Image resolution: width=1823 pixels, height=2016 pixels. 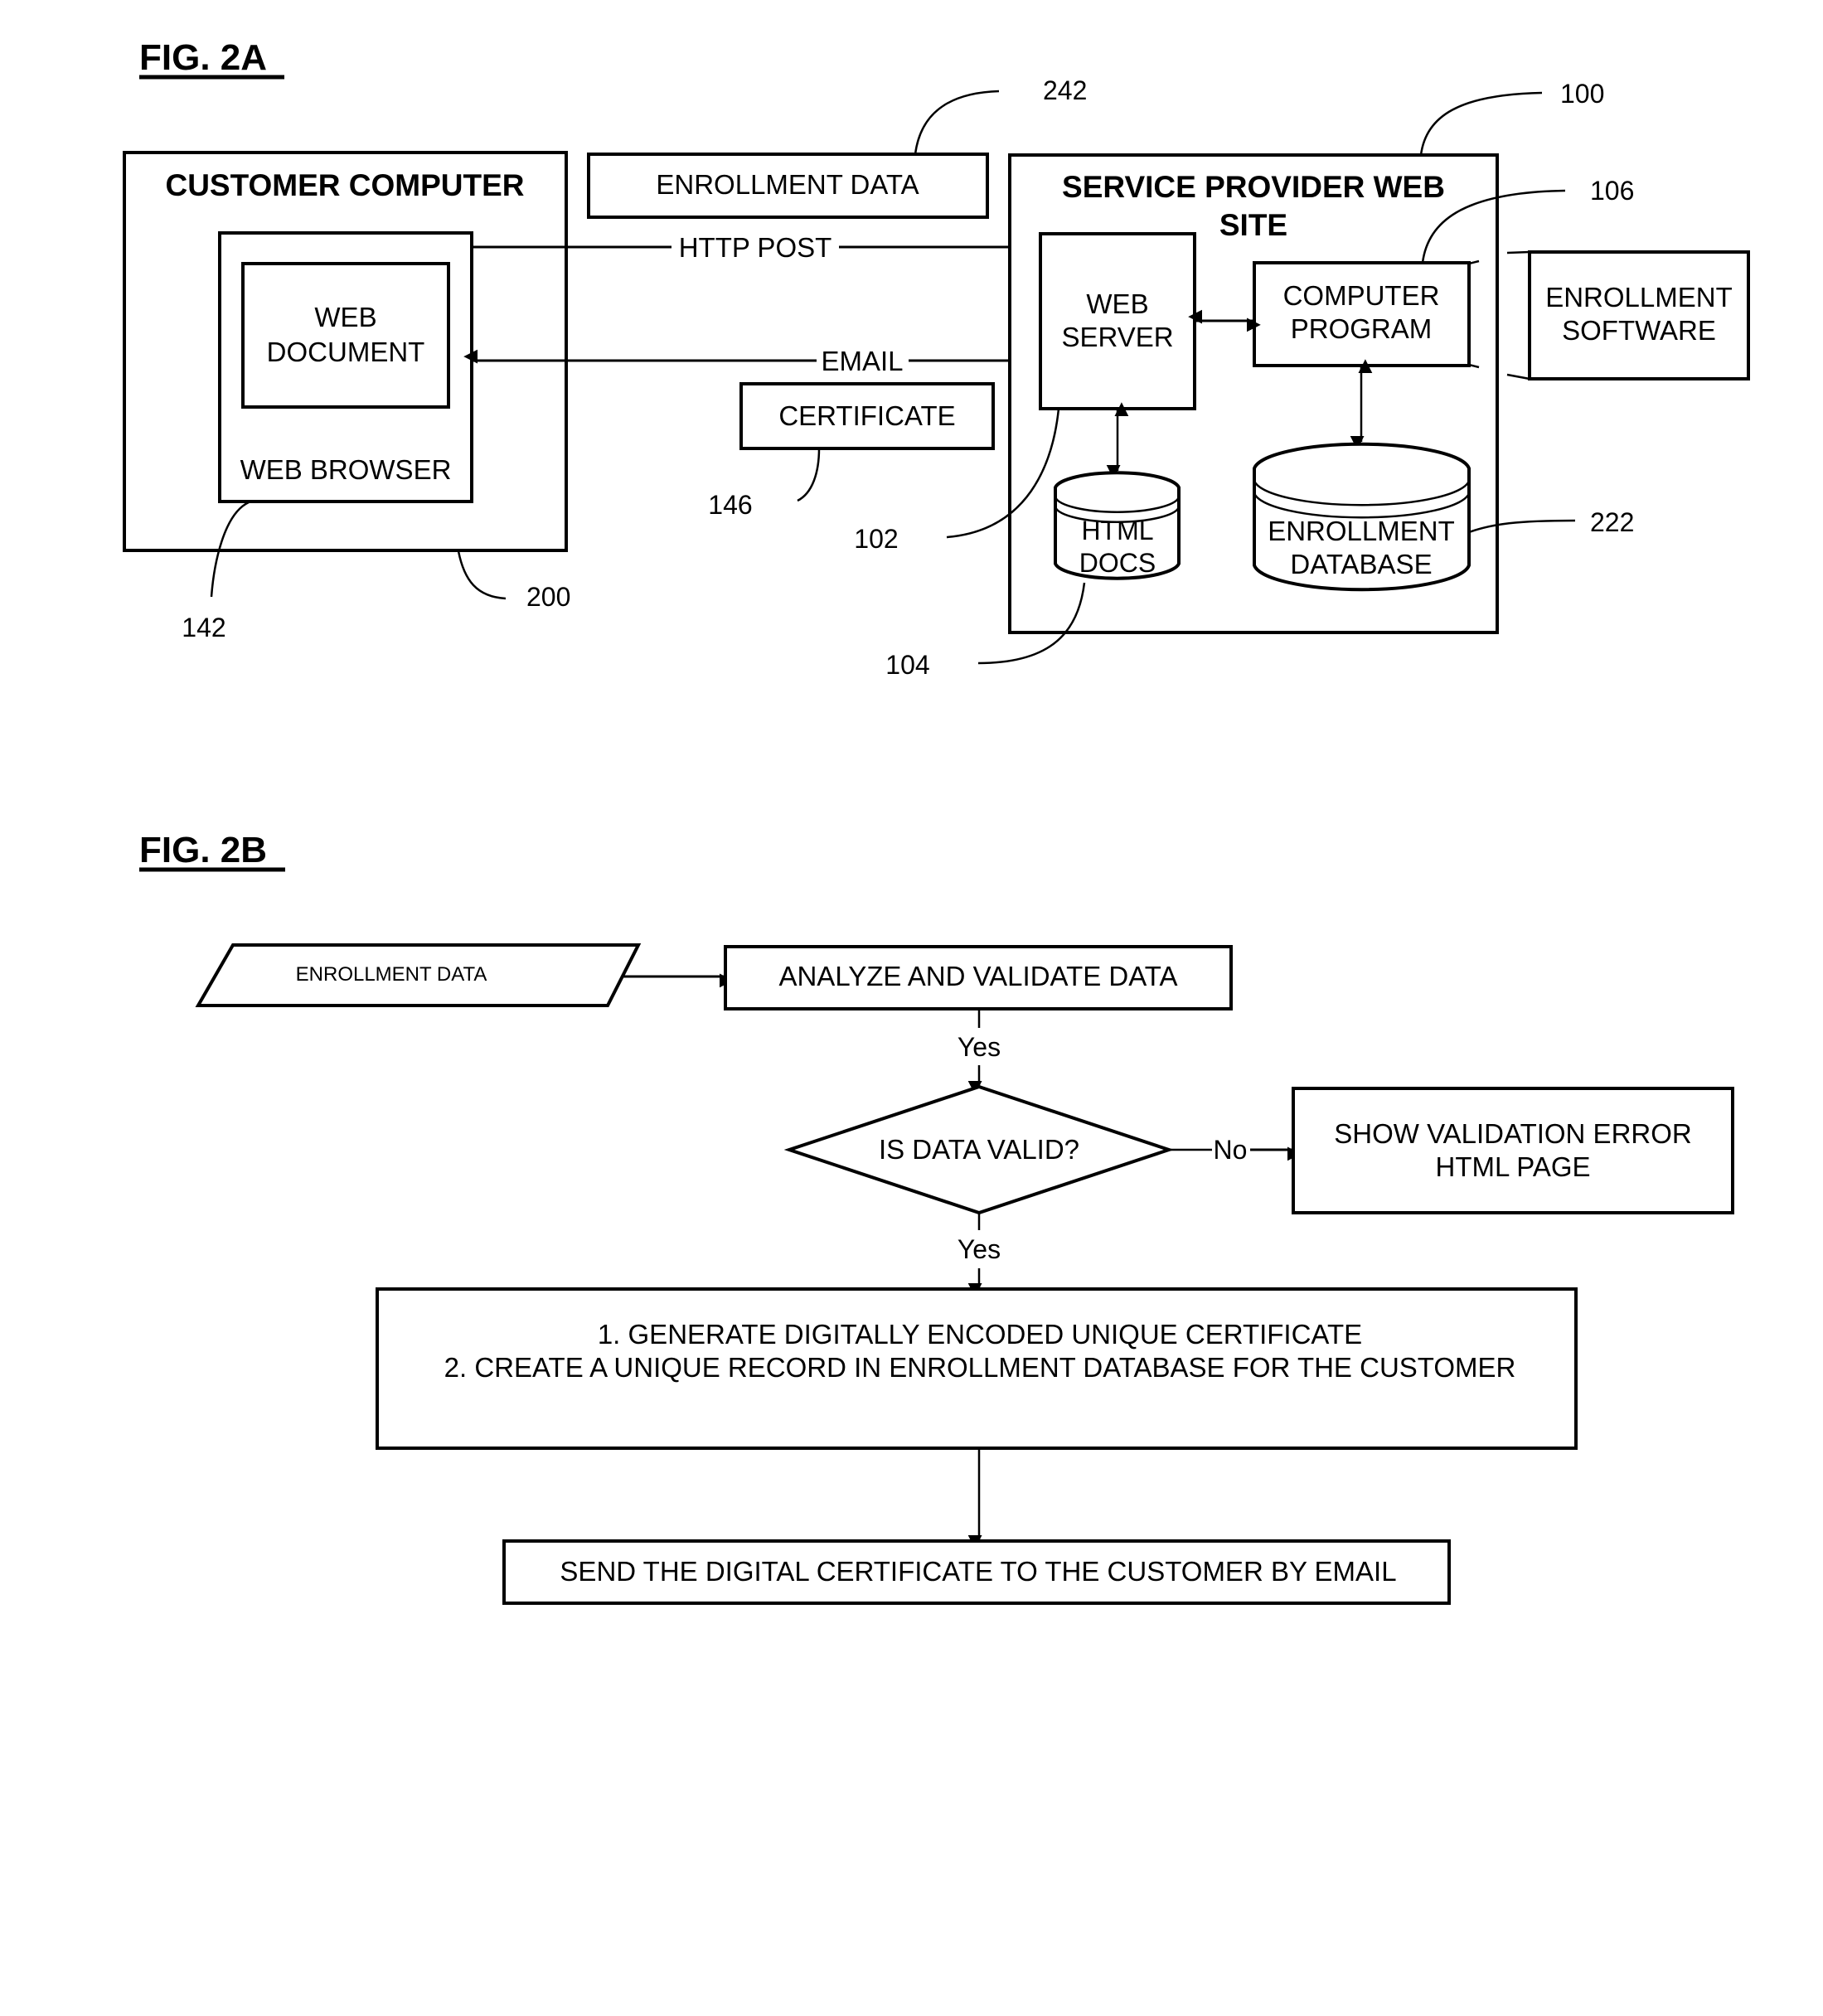 I want to click on customer-computer-title: CUSTOMER COMPUTER, so click(x=344, y=185).